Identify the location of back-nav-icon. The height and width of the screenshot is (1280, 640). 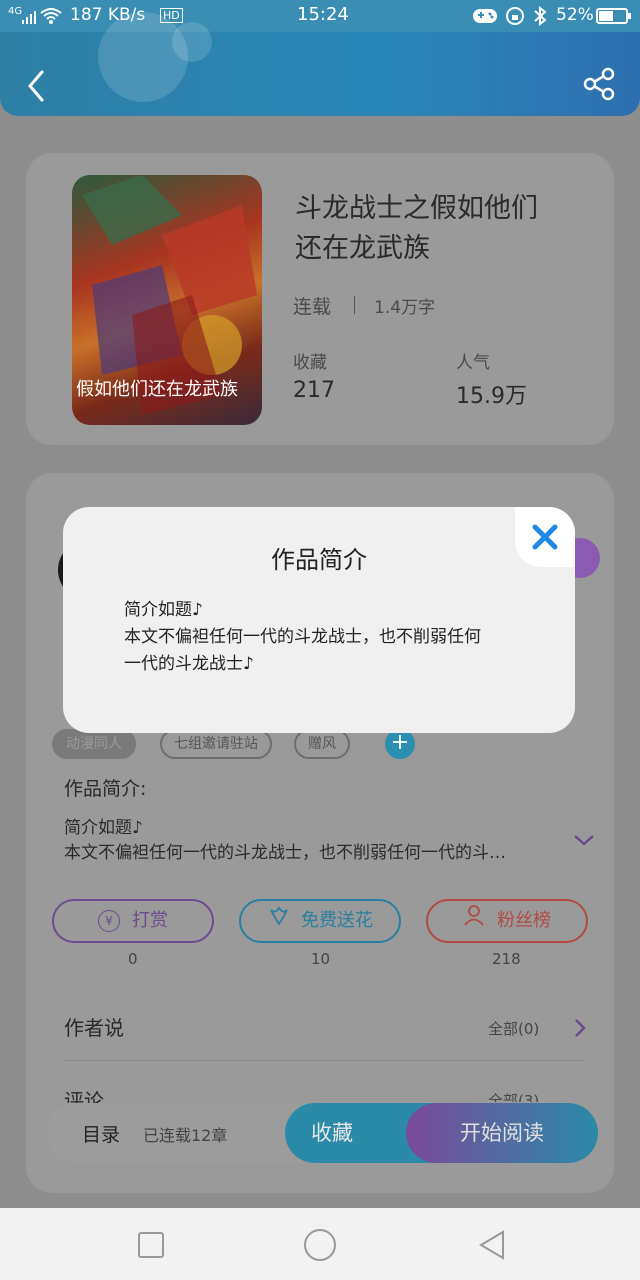
(492, 1245).